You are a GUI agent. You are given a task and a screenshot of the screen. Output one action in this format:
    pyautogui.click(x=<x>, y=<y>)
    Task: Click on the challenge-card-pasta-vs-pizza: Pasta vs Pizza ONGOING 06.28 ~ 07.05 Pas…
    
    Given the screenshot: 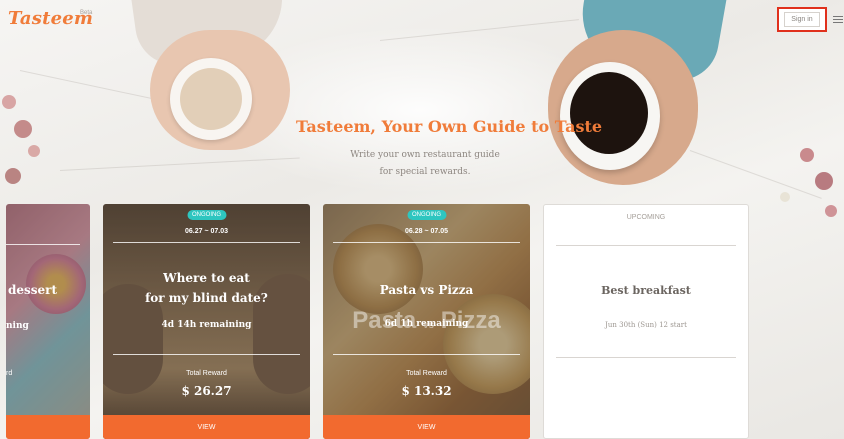 What is the action you would take?
    pyautogui.click(x=426, y=321)
    